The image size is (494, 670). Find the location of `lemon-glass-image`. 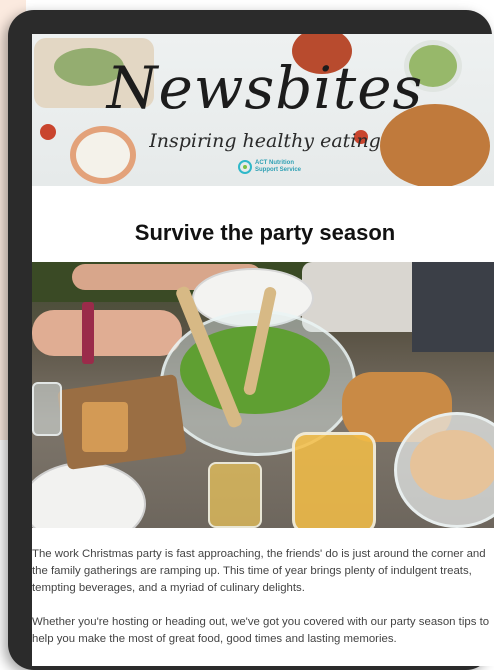

lemon-glass-image is located at coordinates (235, 495).